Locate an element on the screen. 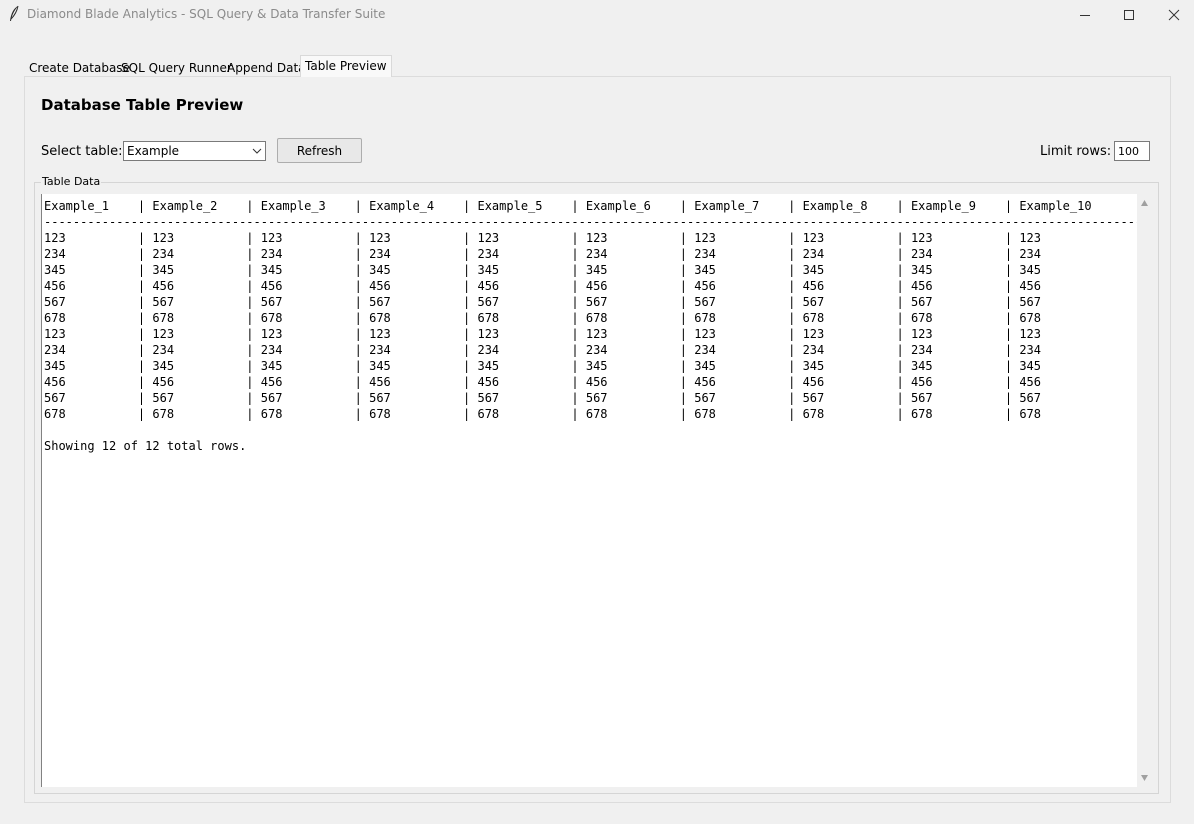 This screenshot has height=824, width=1194. refresh-button: Refresh is located at coordinates (319, 150).